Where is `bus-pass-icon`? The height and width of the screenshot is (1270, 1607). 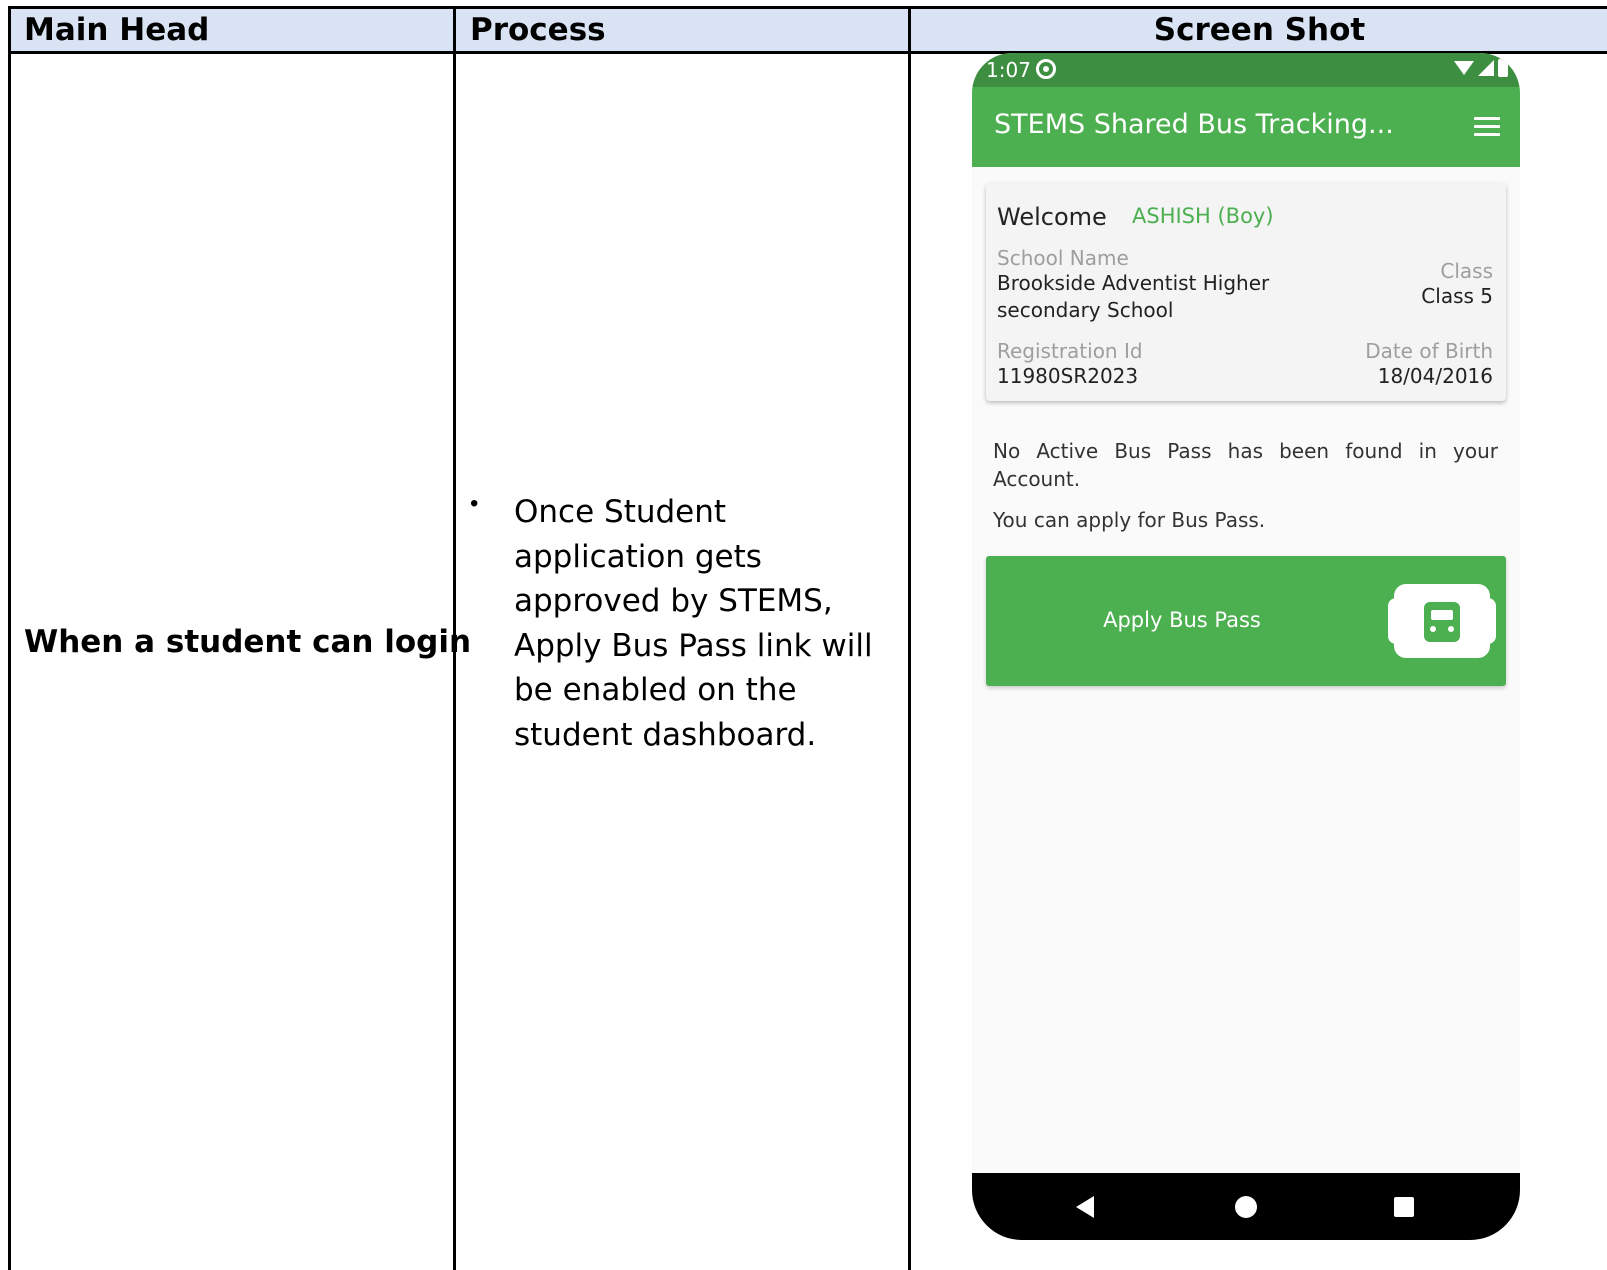 bus-pass-icon is located at coordinates (1442, 621).